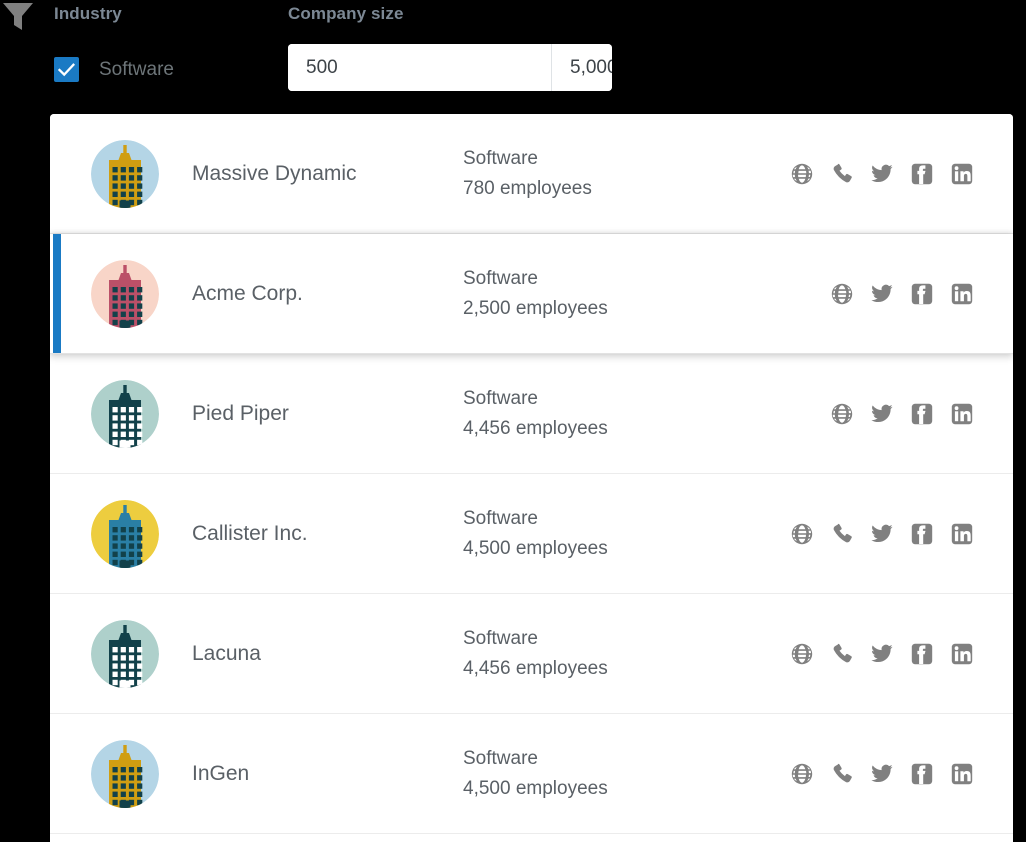 The image size is (1026, 842). I want to click on company-size-min-input, so click(419, 67).